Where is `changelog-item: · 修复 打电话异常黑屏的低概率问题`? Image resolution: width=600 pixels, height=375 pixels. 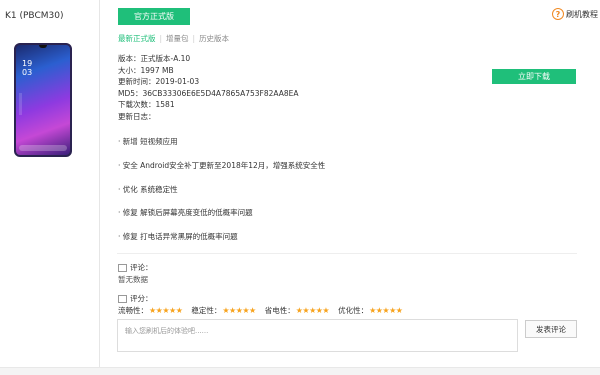
changelog-item: · 修复 打电话异常黑屏的低概率问题 is located at coordinates (178, 236).